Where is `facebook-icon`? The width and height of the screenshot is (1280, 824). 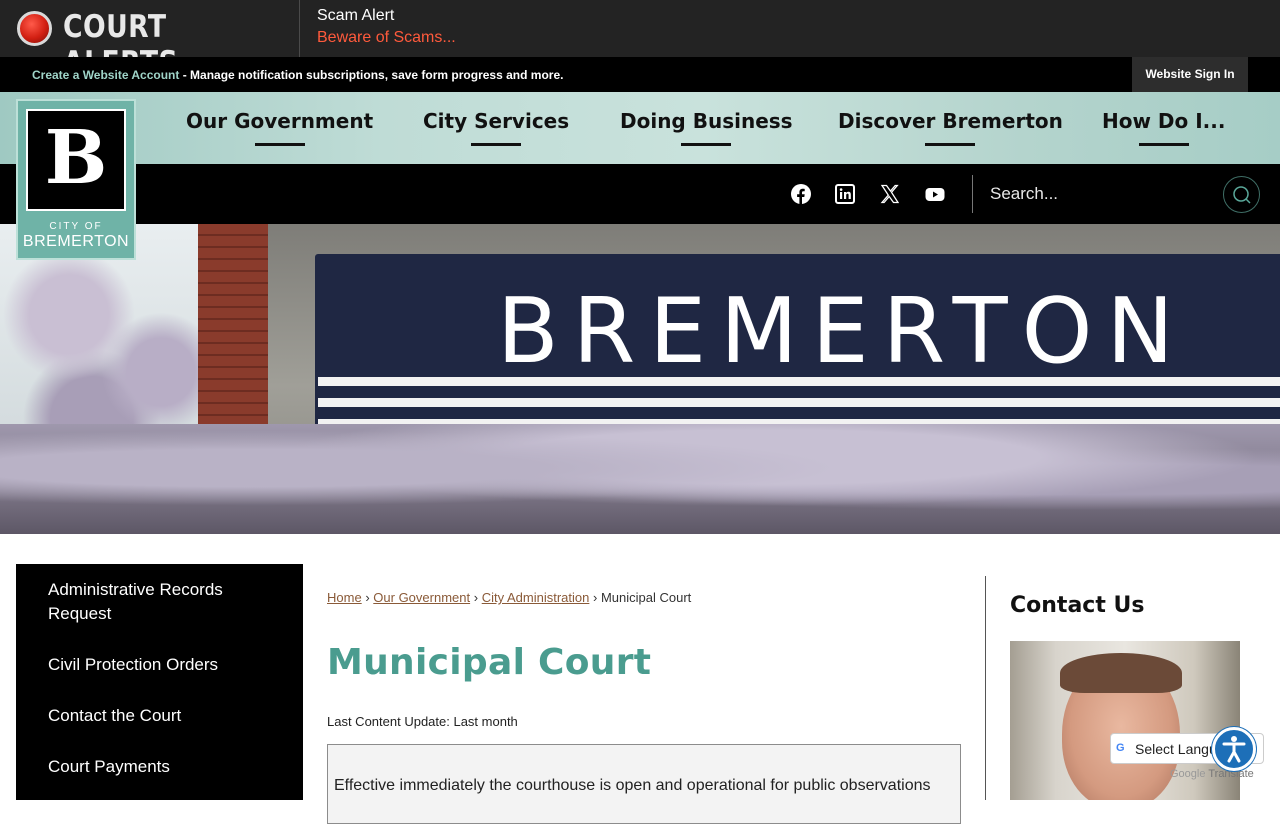 facebook-icon is located at coordinates (801, 194).